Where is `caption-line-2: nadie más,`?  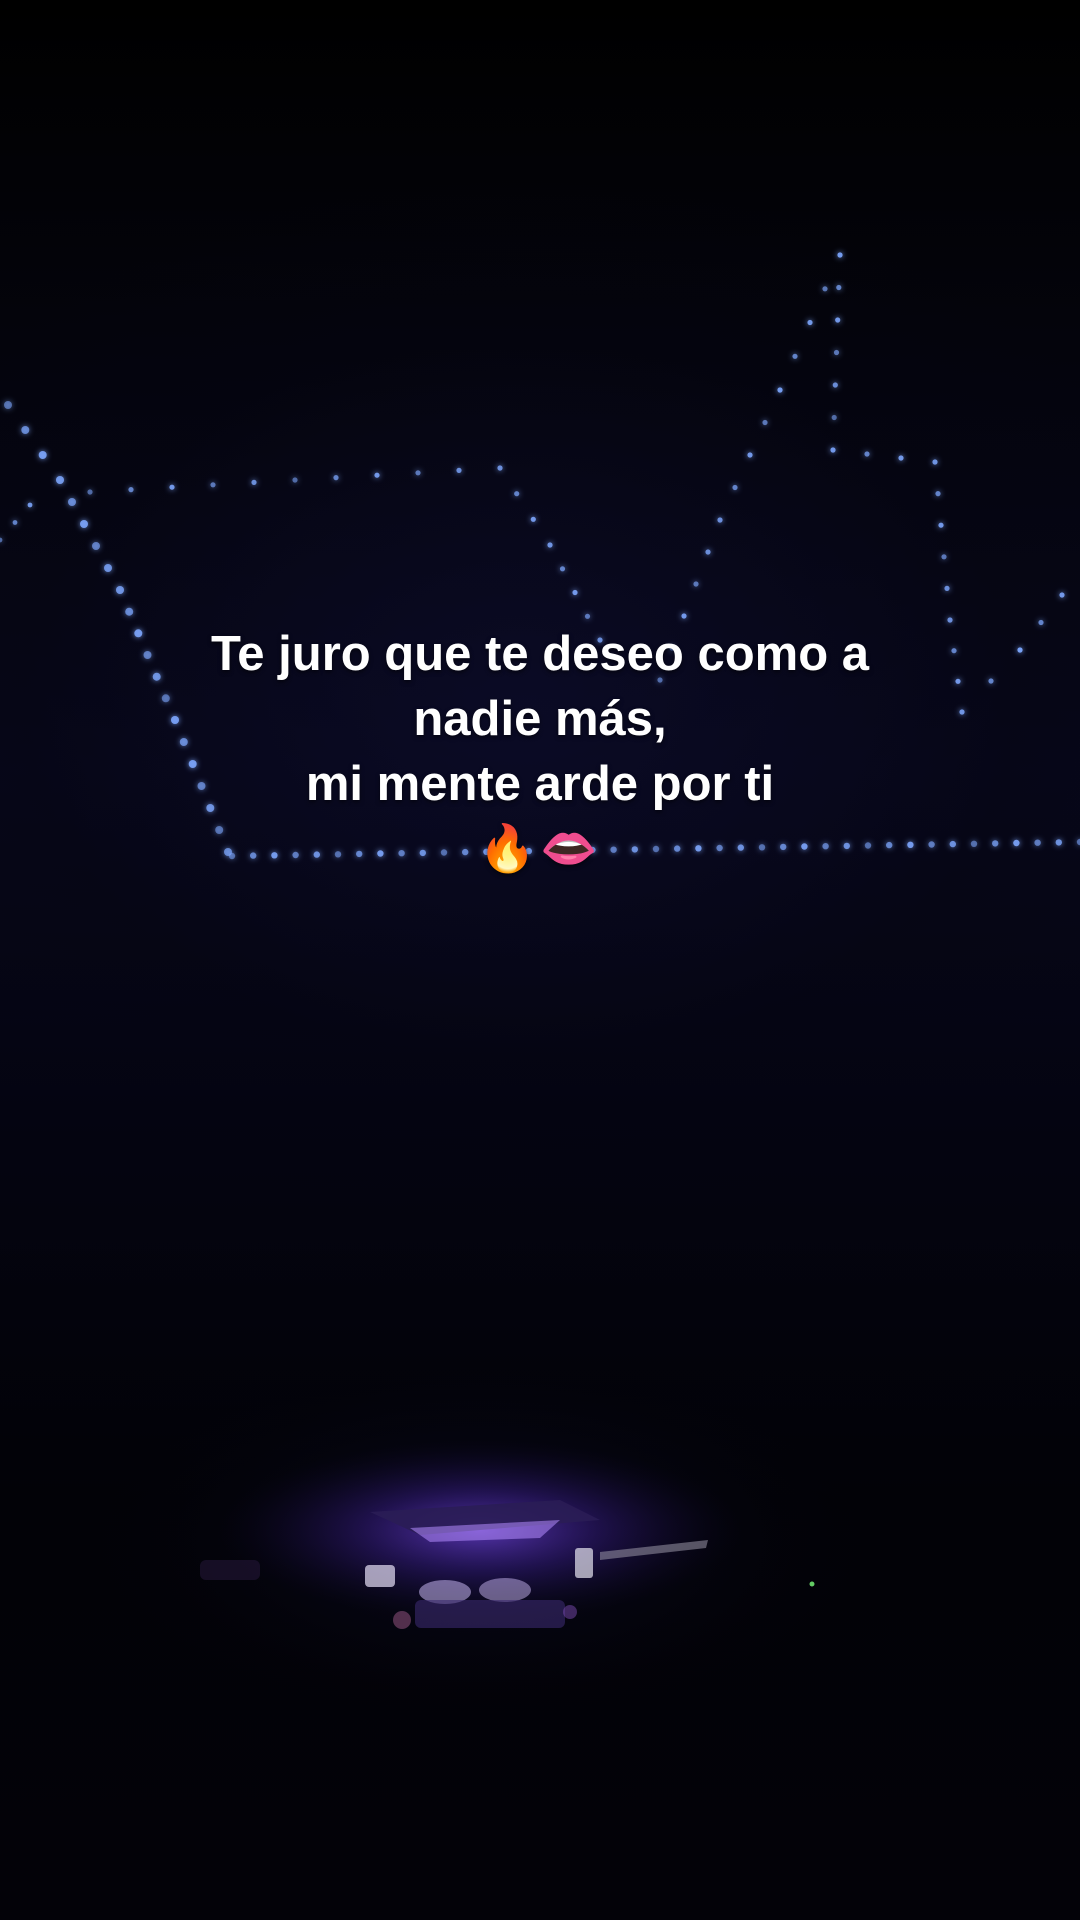
caption-line-2: nadie más, is located at coordinates (540, 719).